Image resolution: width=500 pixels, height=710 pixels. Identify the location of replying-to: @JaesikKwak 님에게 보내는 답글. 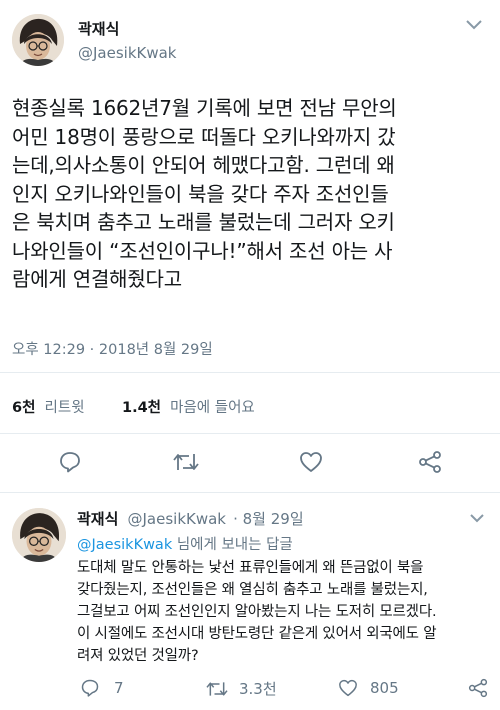
(185, 543).